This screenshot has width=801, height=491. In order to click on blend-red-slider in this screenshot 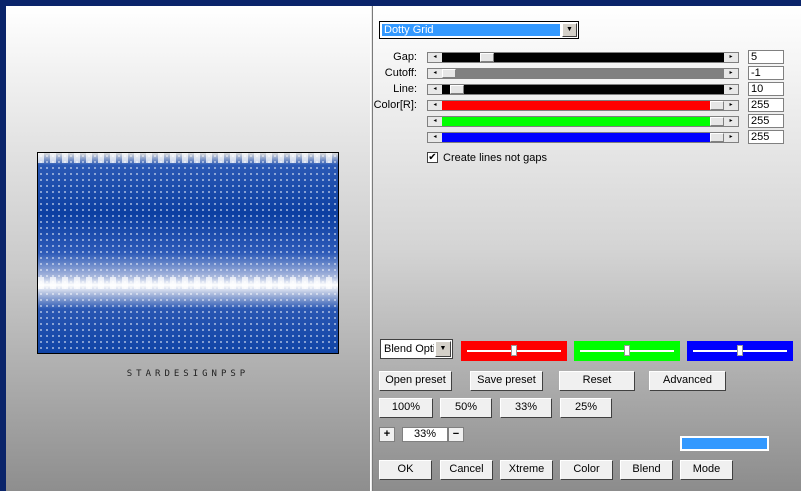, I will do `click(514, 351)`.